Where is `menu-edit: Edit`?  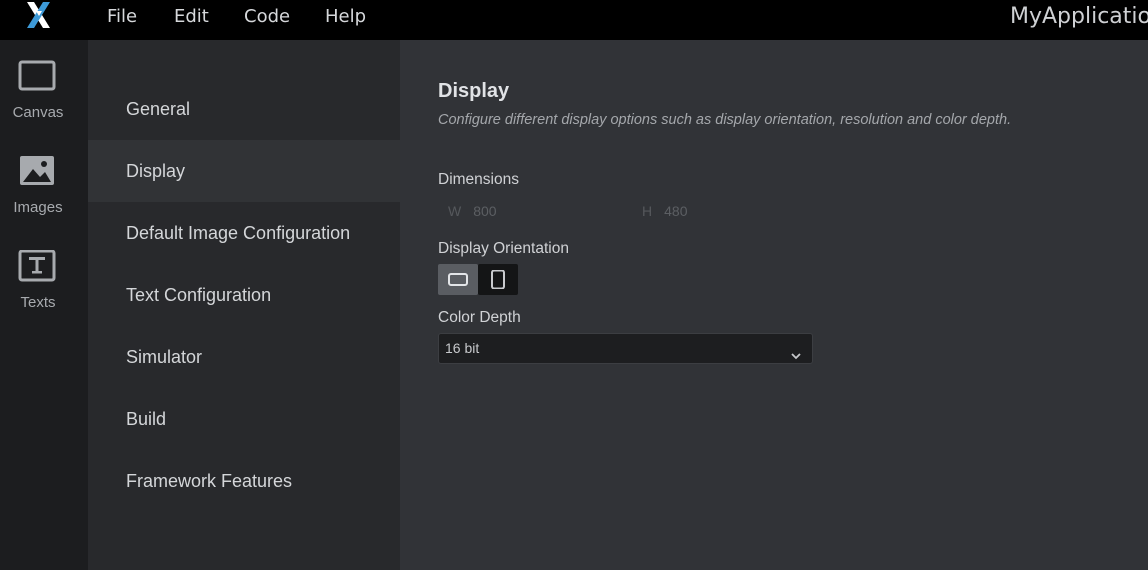 menu-edit: Edit is located at coordinates (191, 17).